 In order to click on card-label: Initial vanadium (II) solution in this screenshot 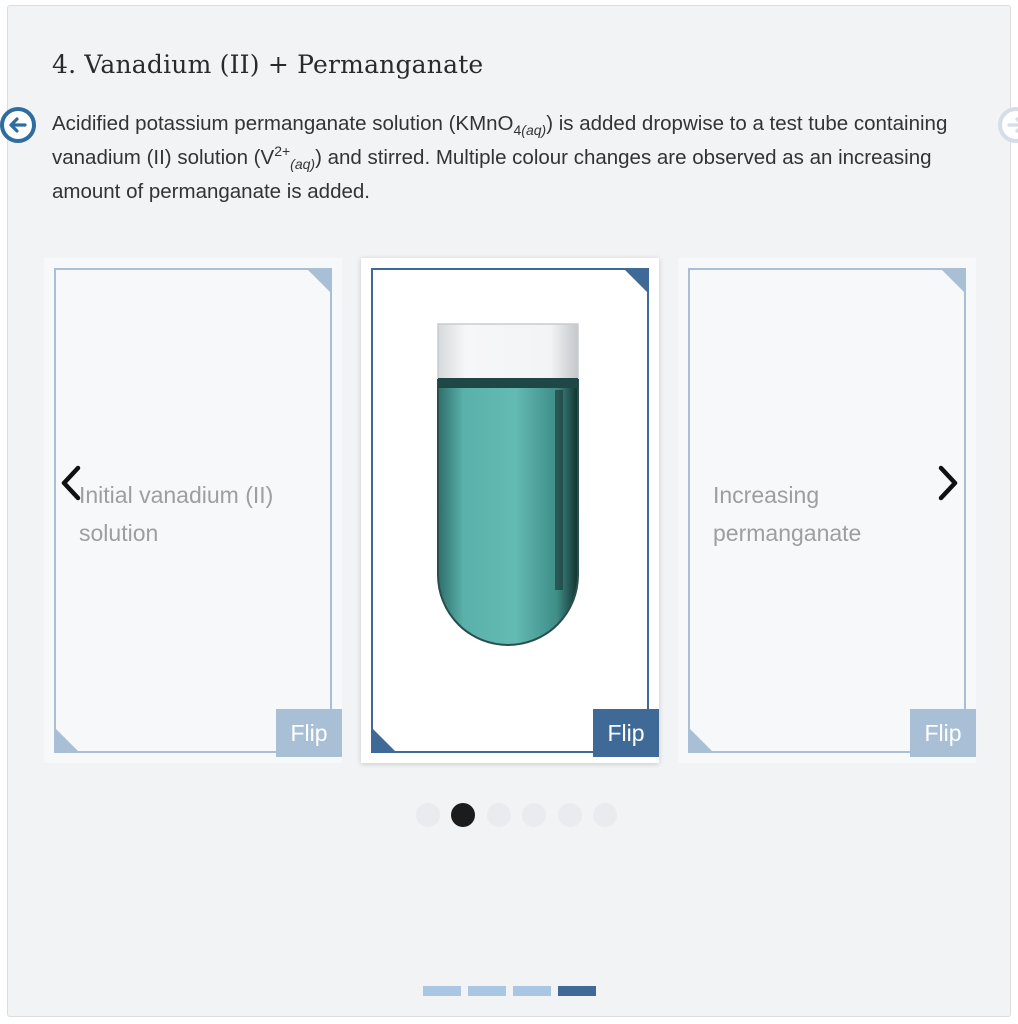, I will do `click(176, 514)`.